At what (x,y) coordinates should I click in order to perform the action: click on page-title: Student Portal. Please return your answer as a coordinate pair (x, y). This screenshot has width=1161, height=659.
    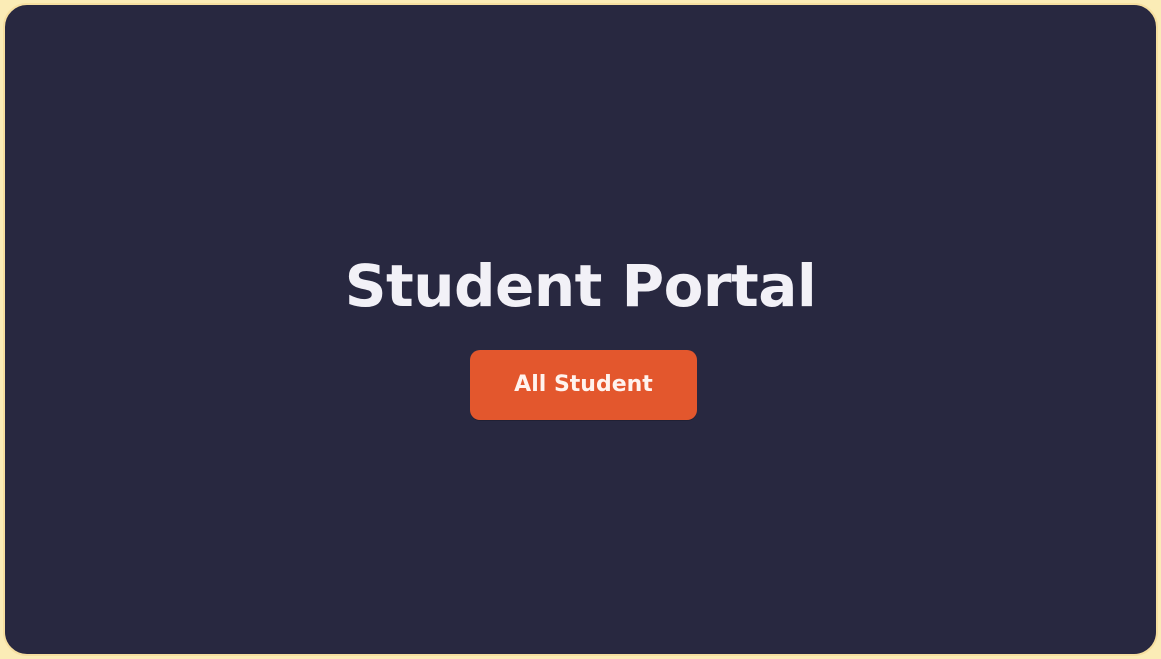
    Looking at the image, I should click on (580, 286).